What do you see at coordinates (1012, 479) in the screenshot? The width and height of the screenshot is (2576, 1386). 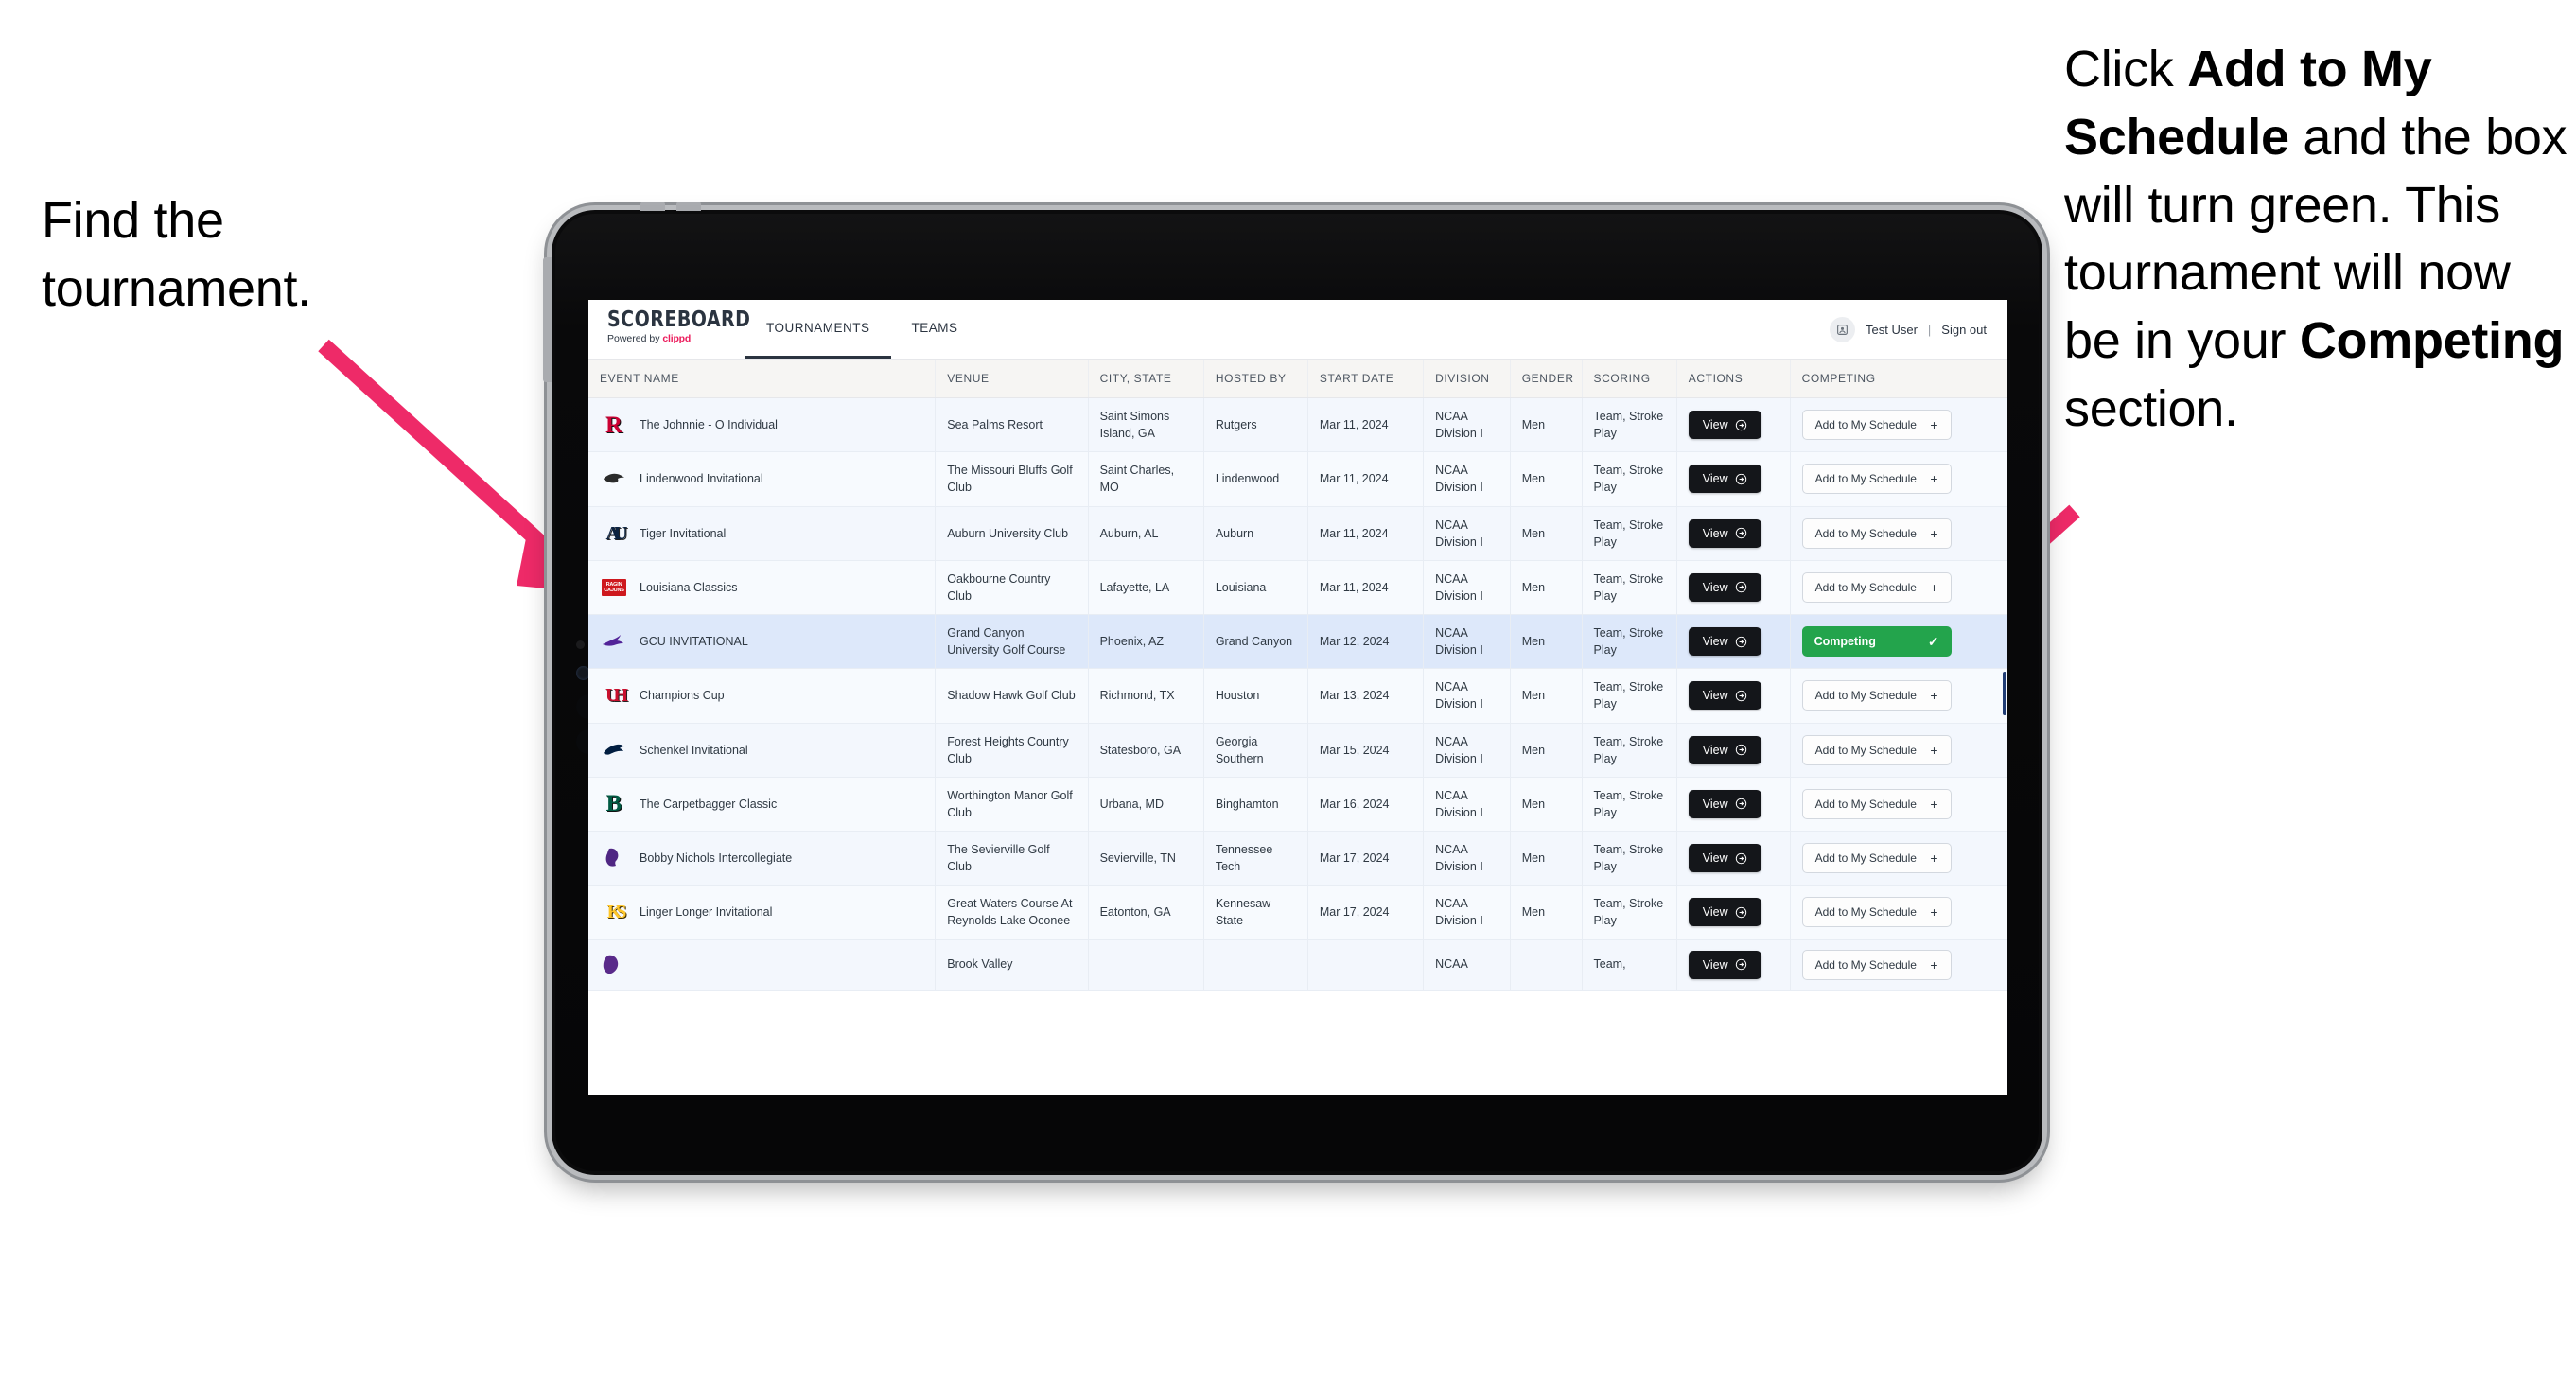 I see `cell-venue: The Missouri Bluffs Golf Club` at bounding box center [1012, 479].